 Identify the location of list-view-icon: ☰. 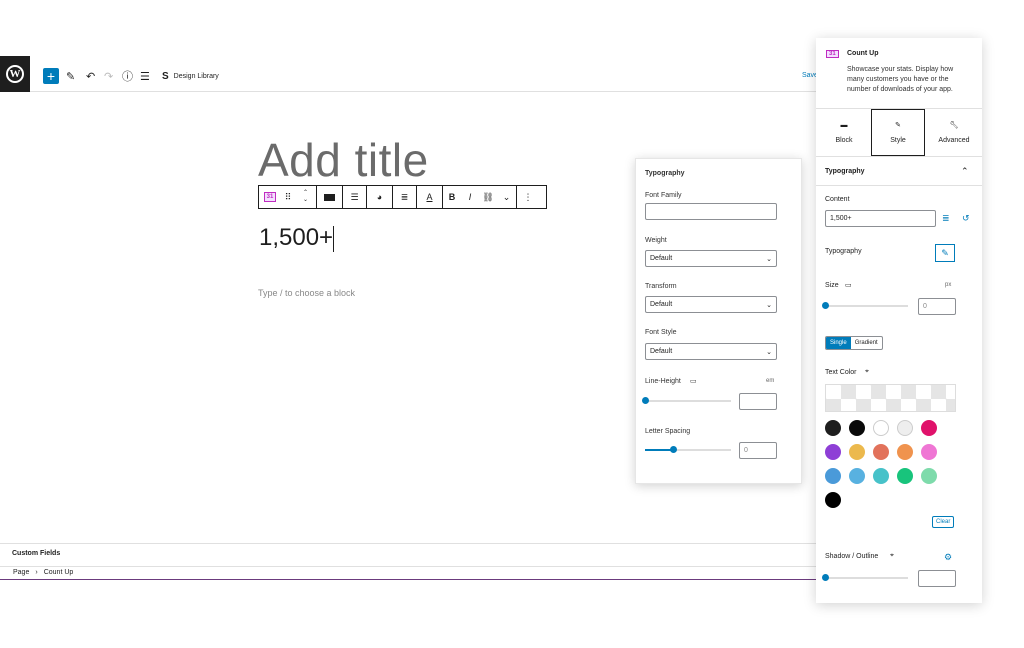
(145, 76).